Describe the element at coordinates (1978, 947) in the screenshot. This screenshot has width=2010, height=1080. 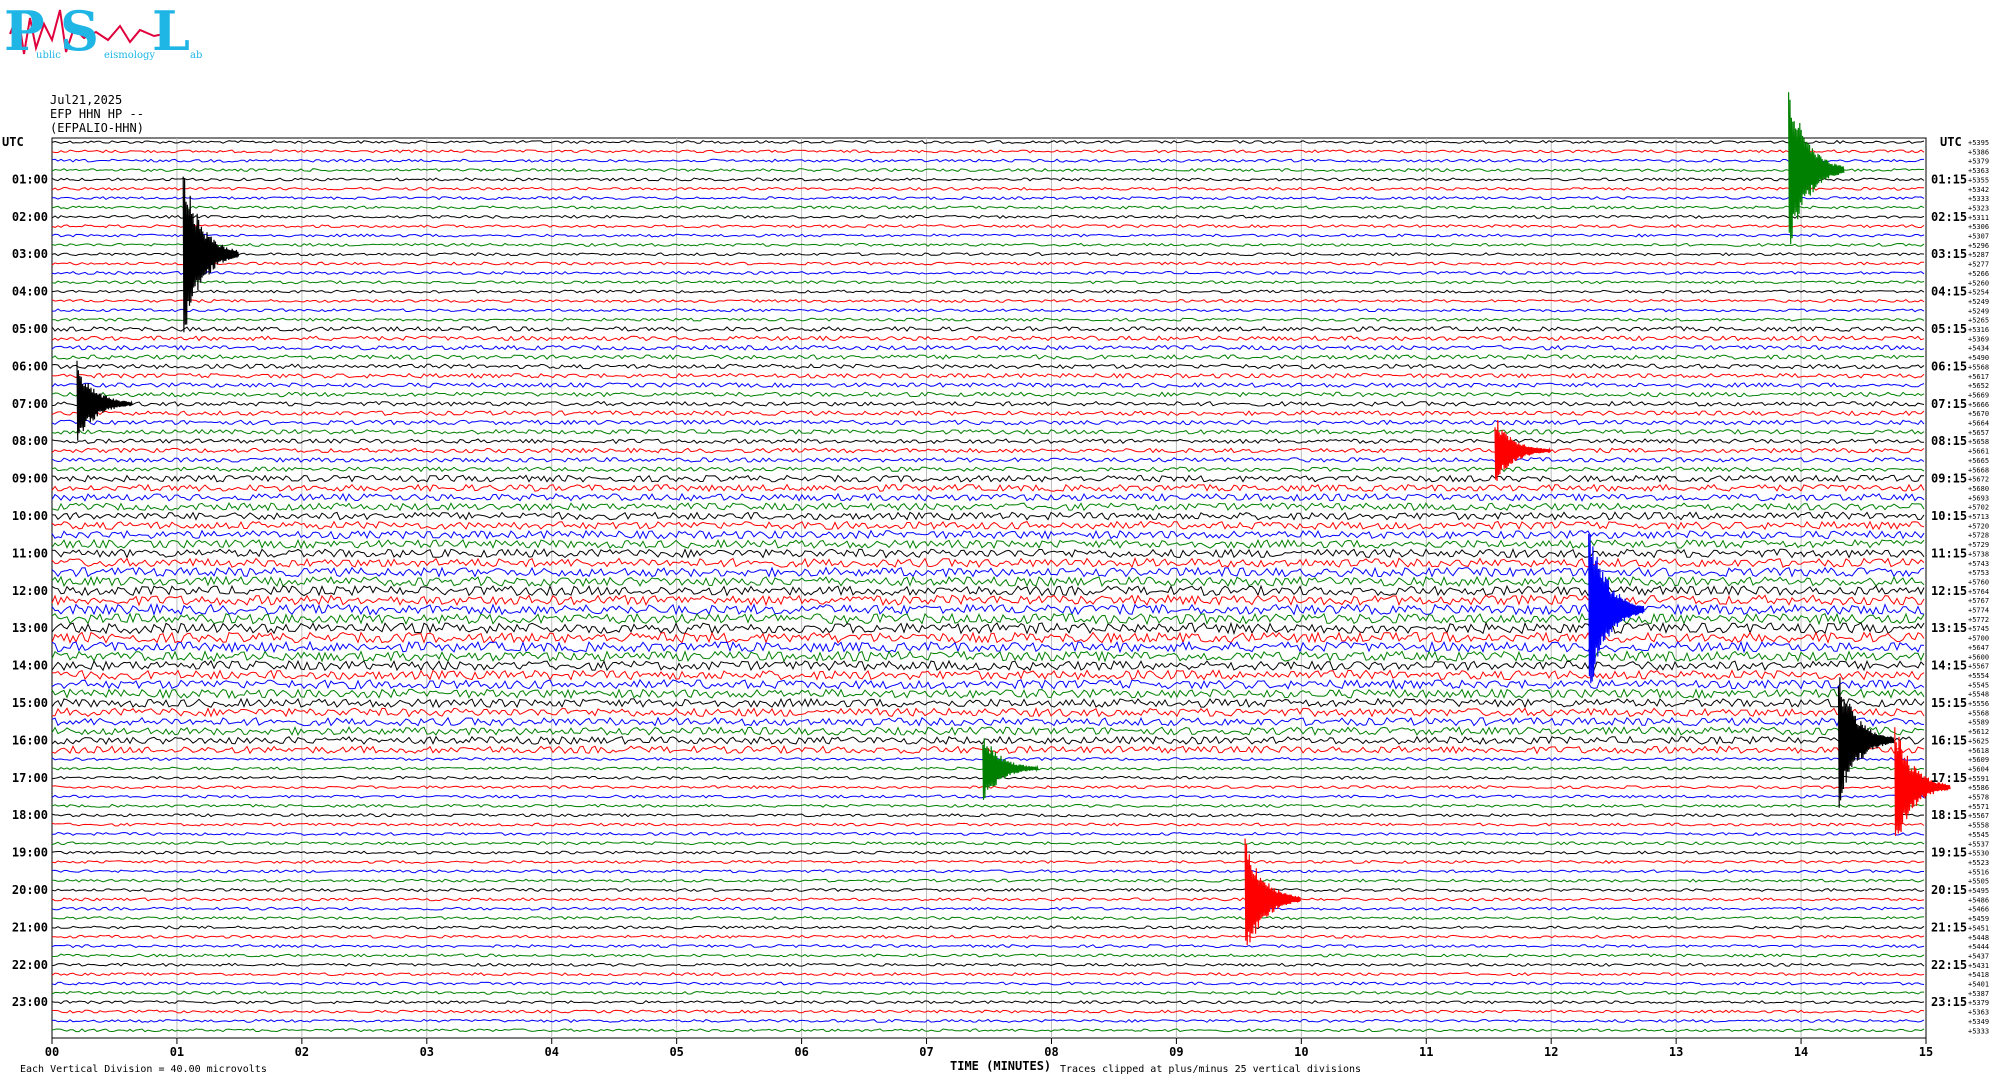
I see `trace-offset-label: +5444` at that location.